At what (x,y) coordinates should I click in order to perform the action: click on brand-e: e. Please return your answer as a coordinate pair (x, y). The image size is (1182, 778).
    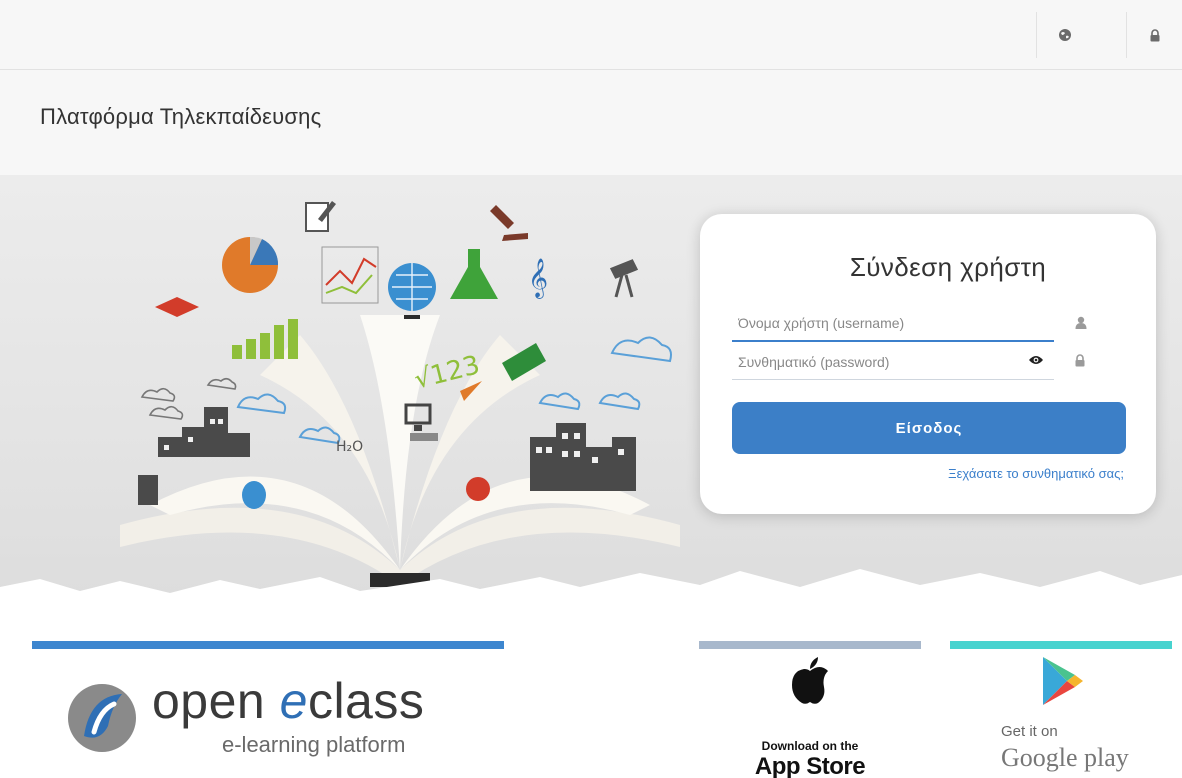
    Looking at the image, I should click on (293, 701).